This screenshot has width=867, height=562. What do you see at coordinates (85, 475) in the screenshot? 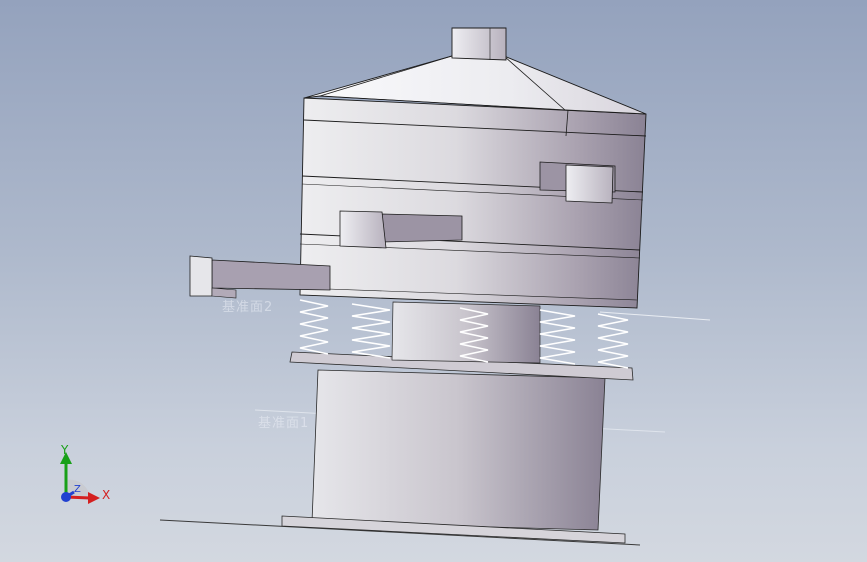
I see `view-triad: Y X Z` at bounding box center [85, 475].